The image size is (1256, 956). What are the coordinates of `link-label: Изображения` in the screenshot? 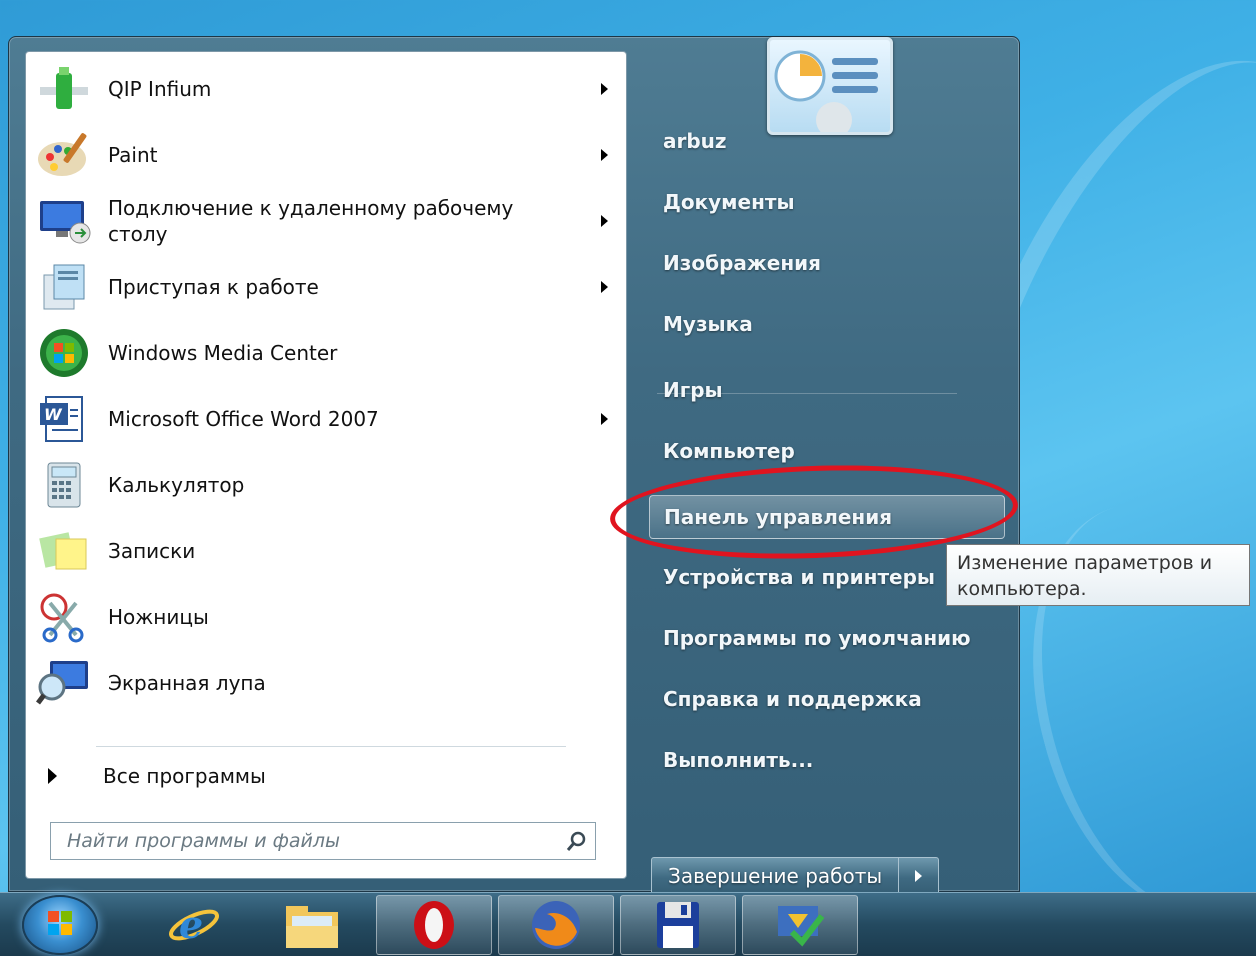 It's located at (742, 263).